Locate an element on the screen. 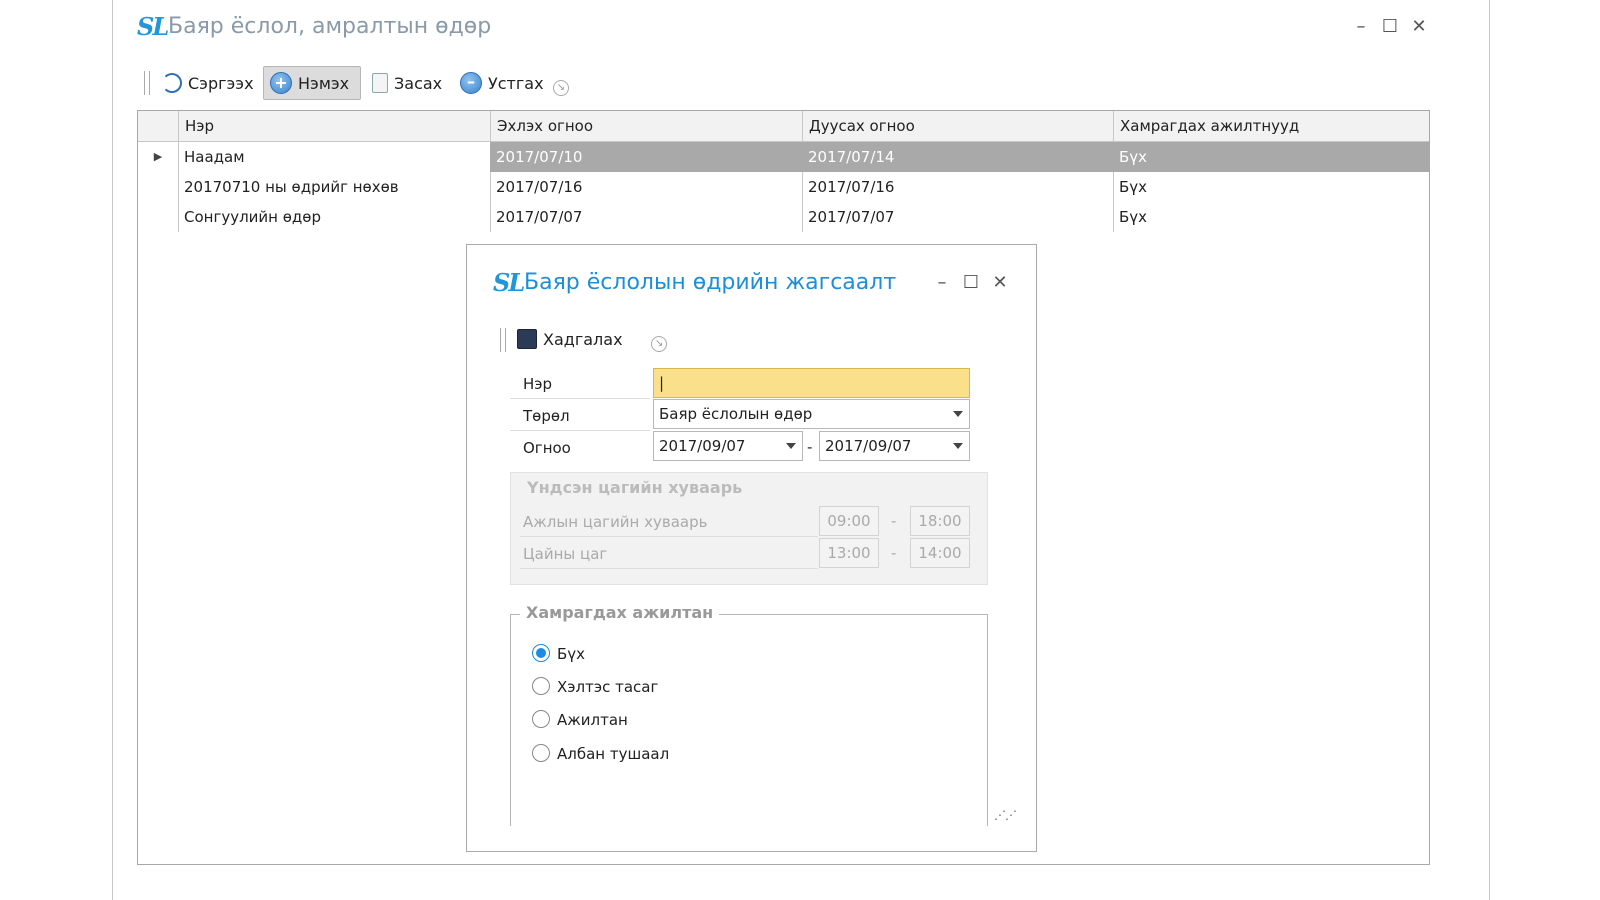 The image size is (1600, 900). date-to-picker: 2017/09/07 is located at coordinates (894, 446).